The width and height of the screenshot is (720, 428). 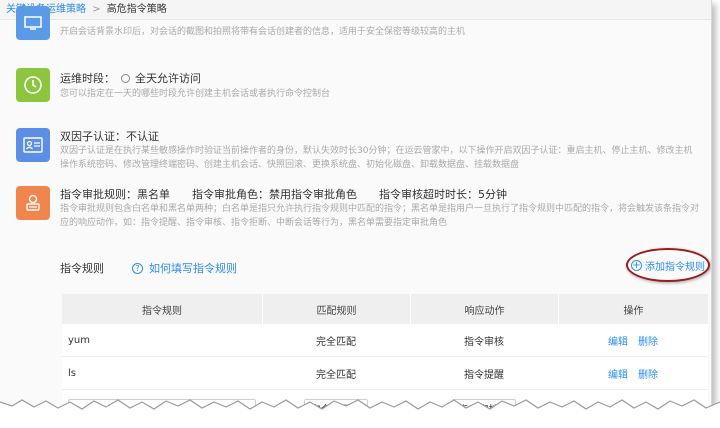 I want to click on policy-time-value: 全天允许访问, so click(x=168, y=78).